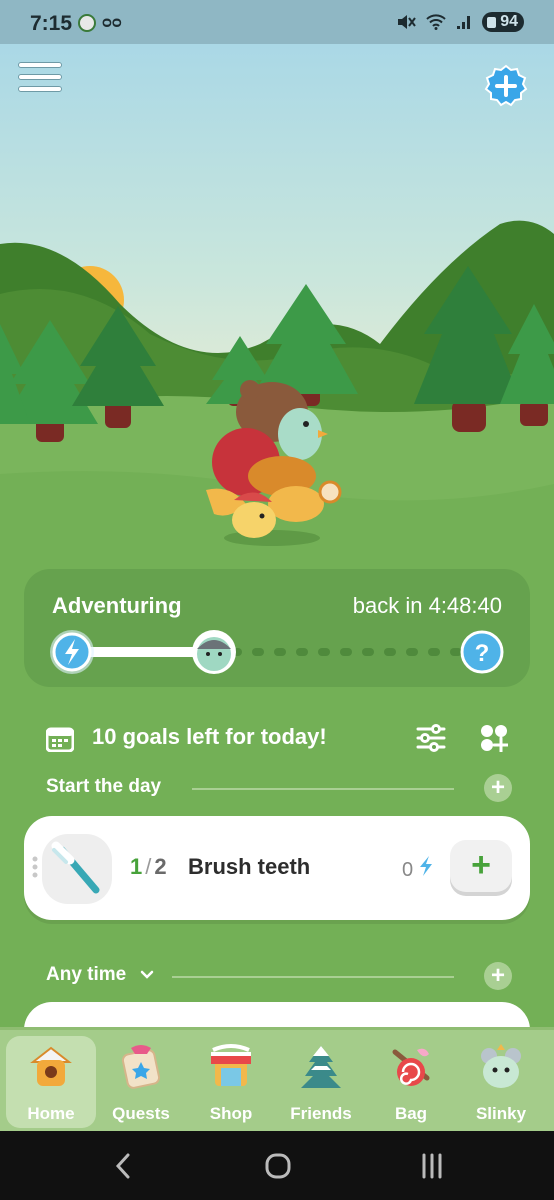 The image size is (554, 1200). I want to click on home-icon, so click(278, 1166).